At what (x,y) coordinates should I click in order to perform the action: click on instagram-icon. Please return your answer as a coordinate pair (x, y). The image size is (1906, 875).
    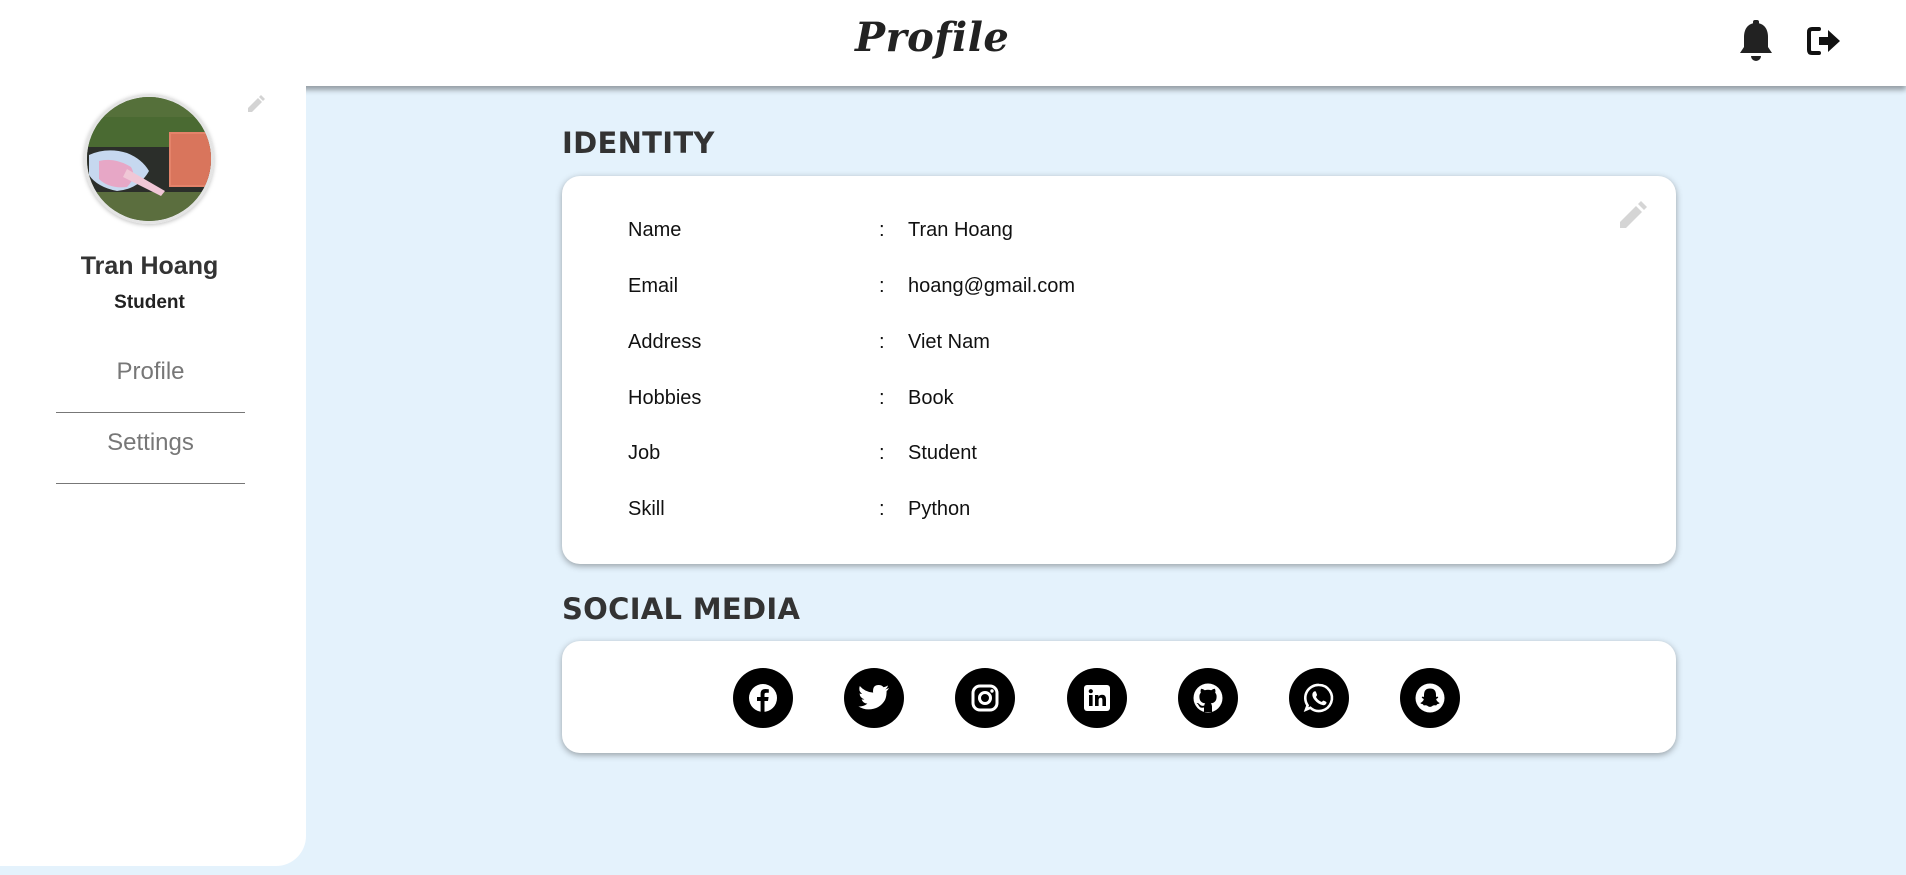
    Looking at the image, I should click on (985, 698).